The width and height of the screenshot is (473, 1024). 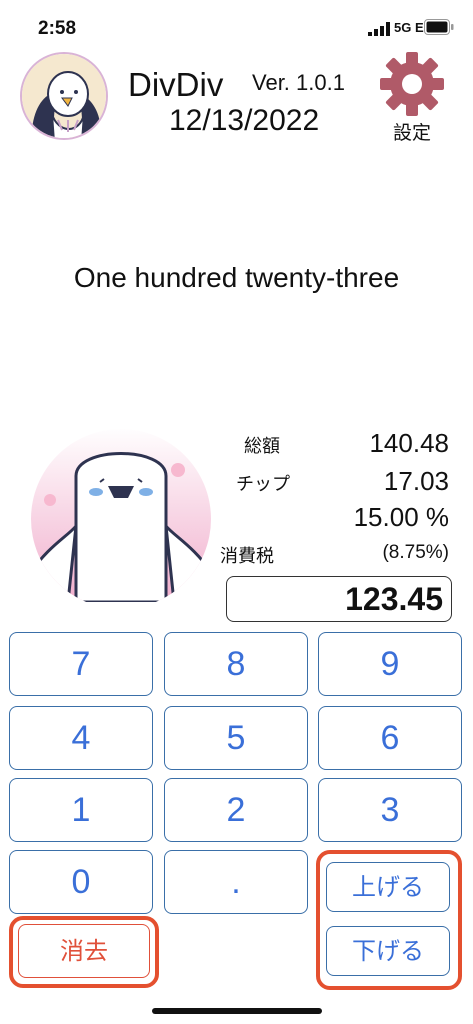 What do you see at coordinates (401, 517) in the screenshot?
I see `tip-percent: 15.00 %` at bounding box center [401, 517].